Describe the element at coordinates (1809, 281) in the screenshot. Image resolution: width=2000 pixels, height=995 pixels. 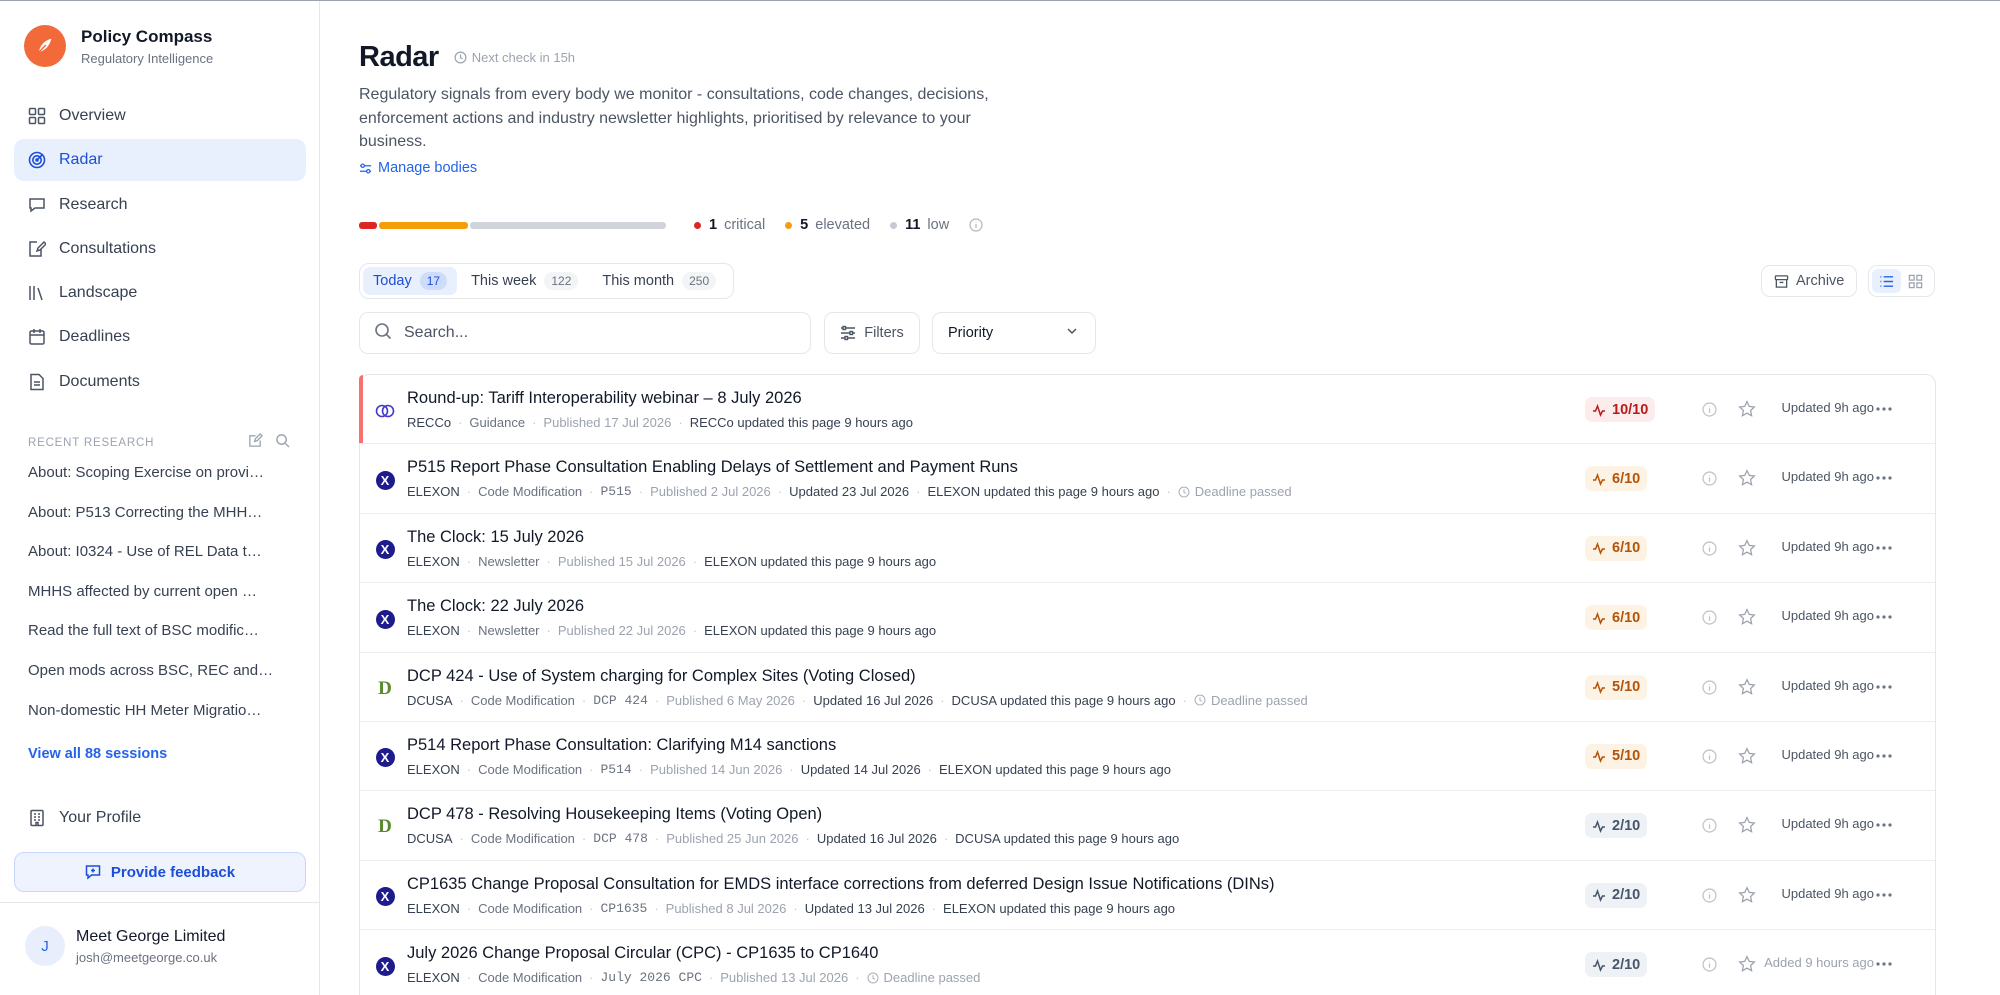
I see `archive-button: Archive` at that location.